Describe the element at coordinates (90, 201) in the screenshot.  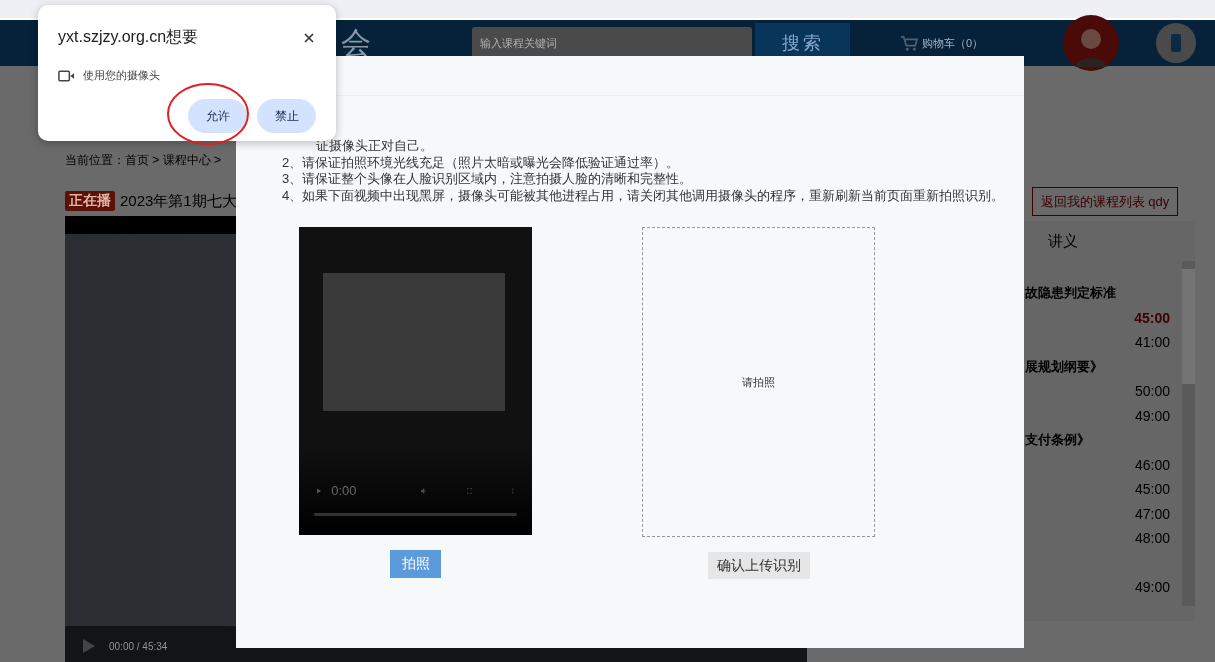
I see `live-badge: 正在播` at that location.